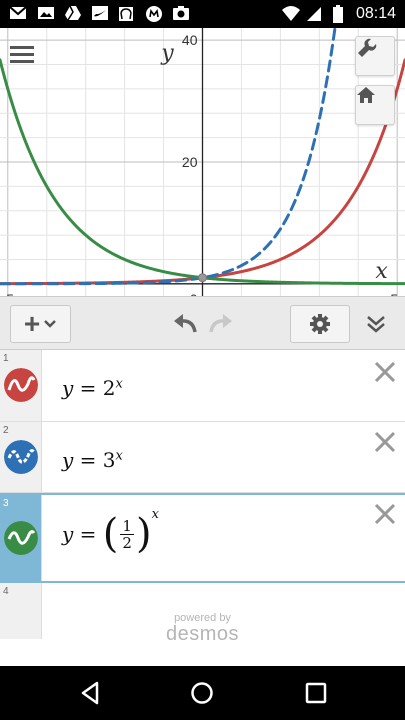 The image size is (405, 720). I want to click on blue-curve-icon, so click(21, 457).